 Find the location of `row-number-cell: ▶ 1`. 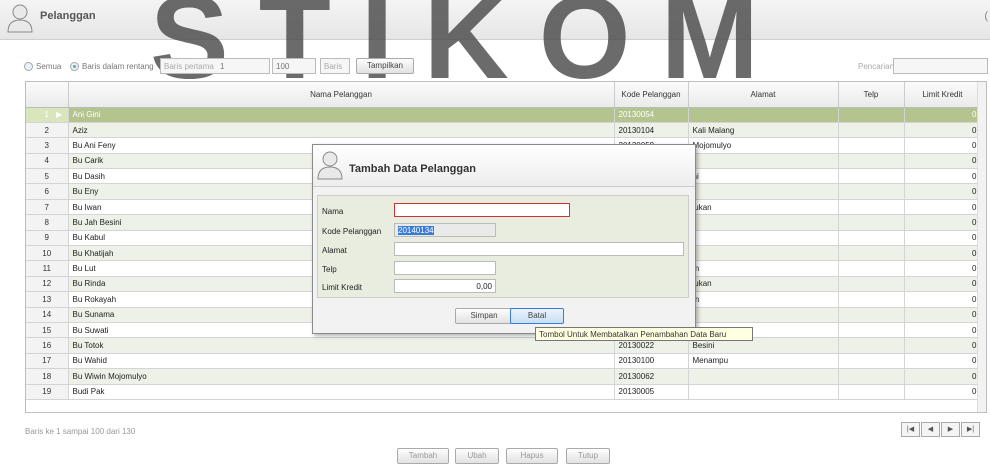

row-number-cell: ▶ 1 is located at coordinates (47, 115).